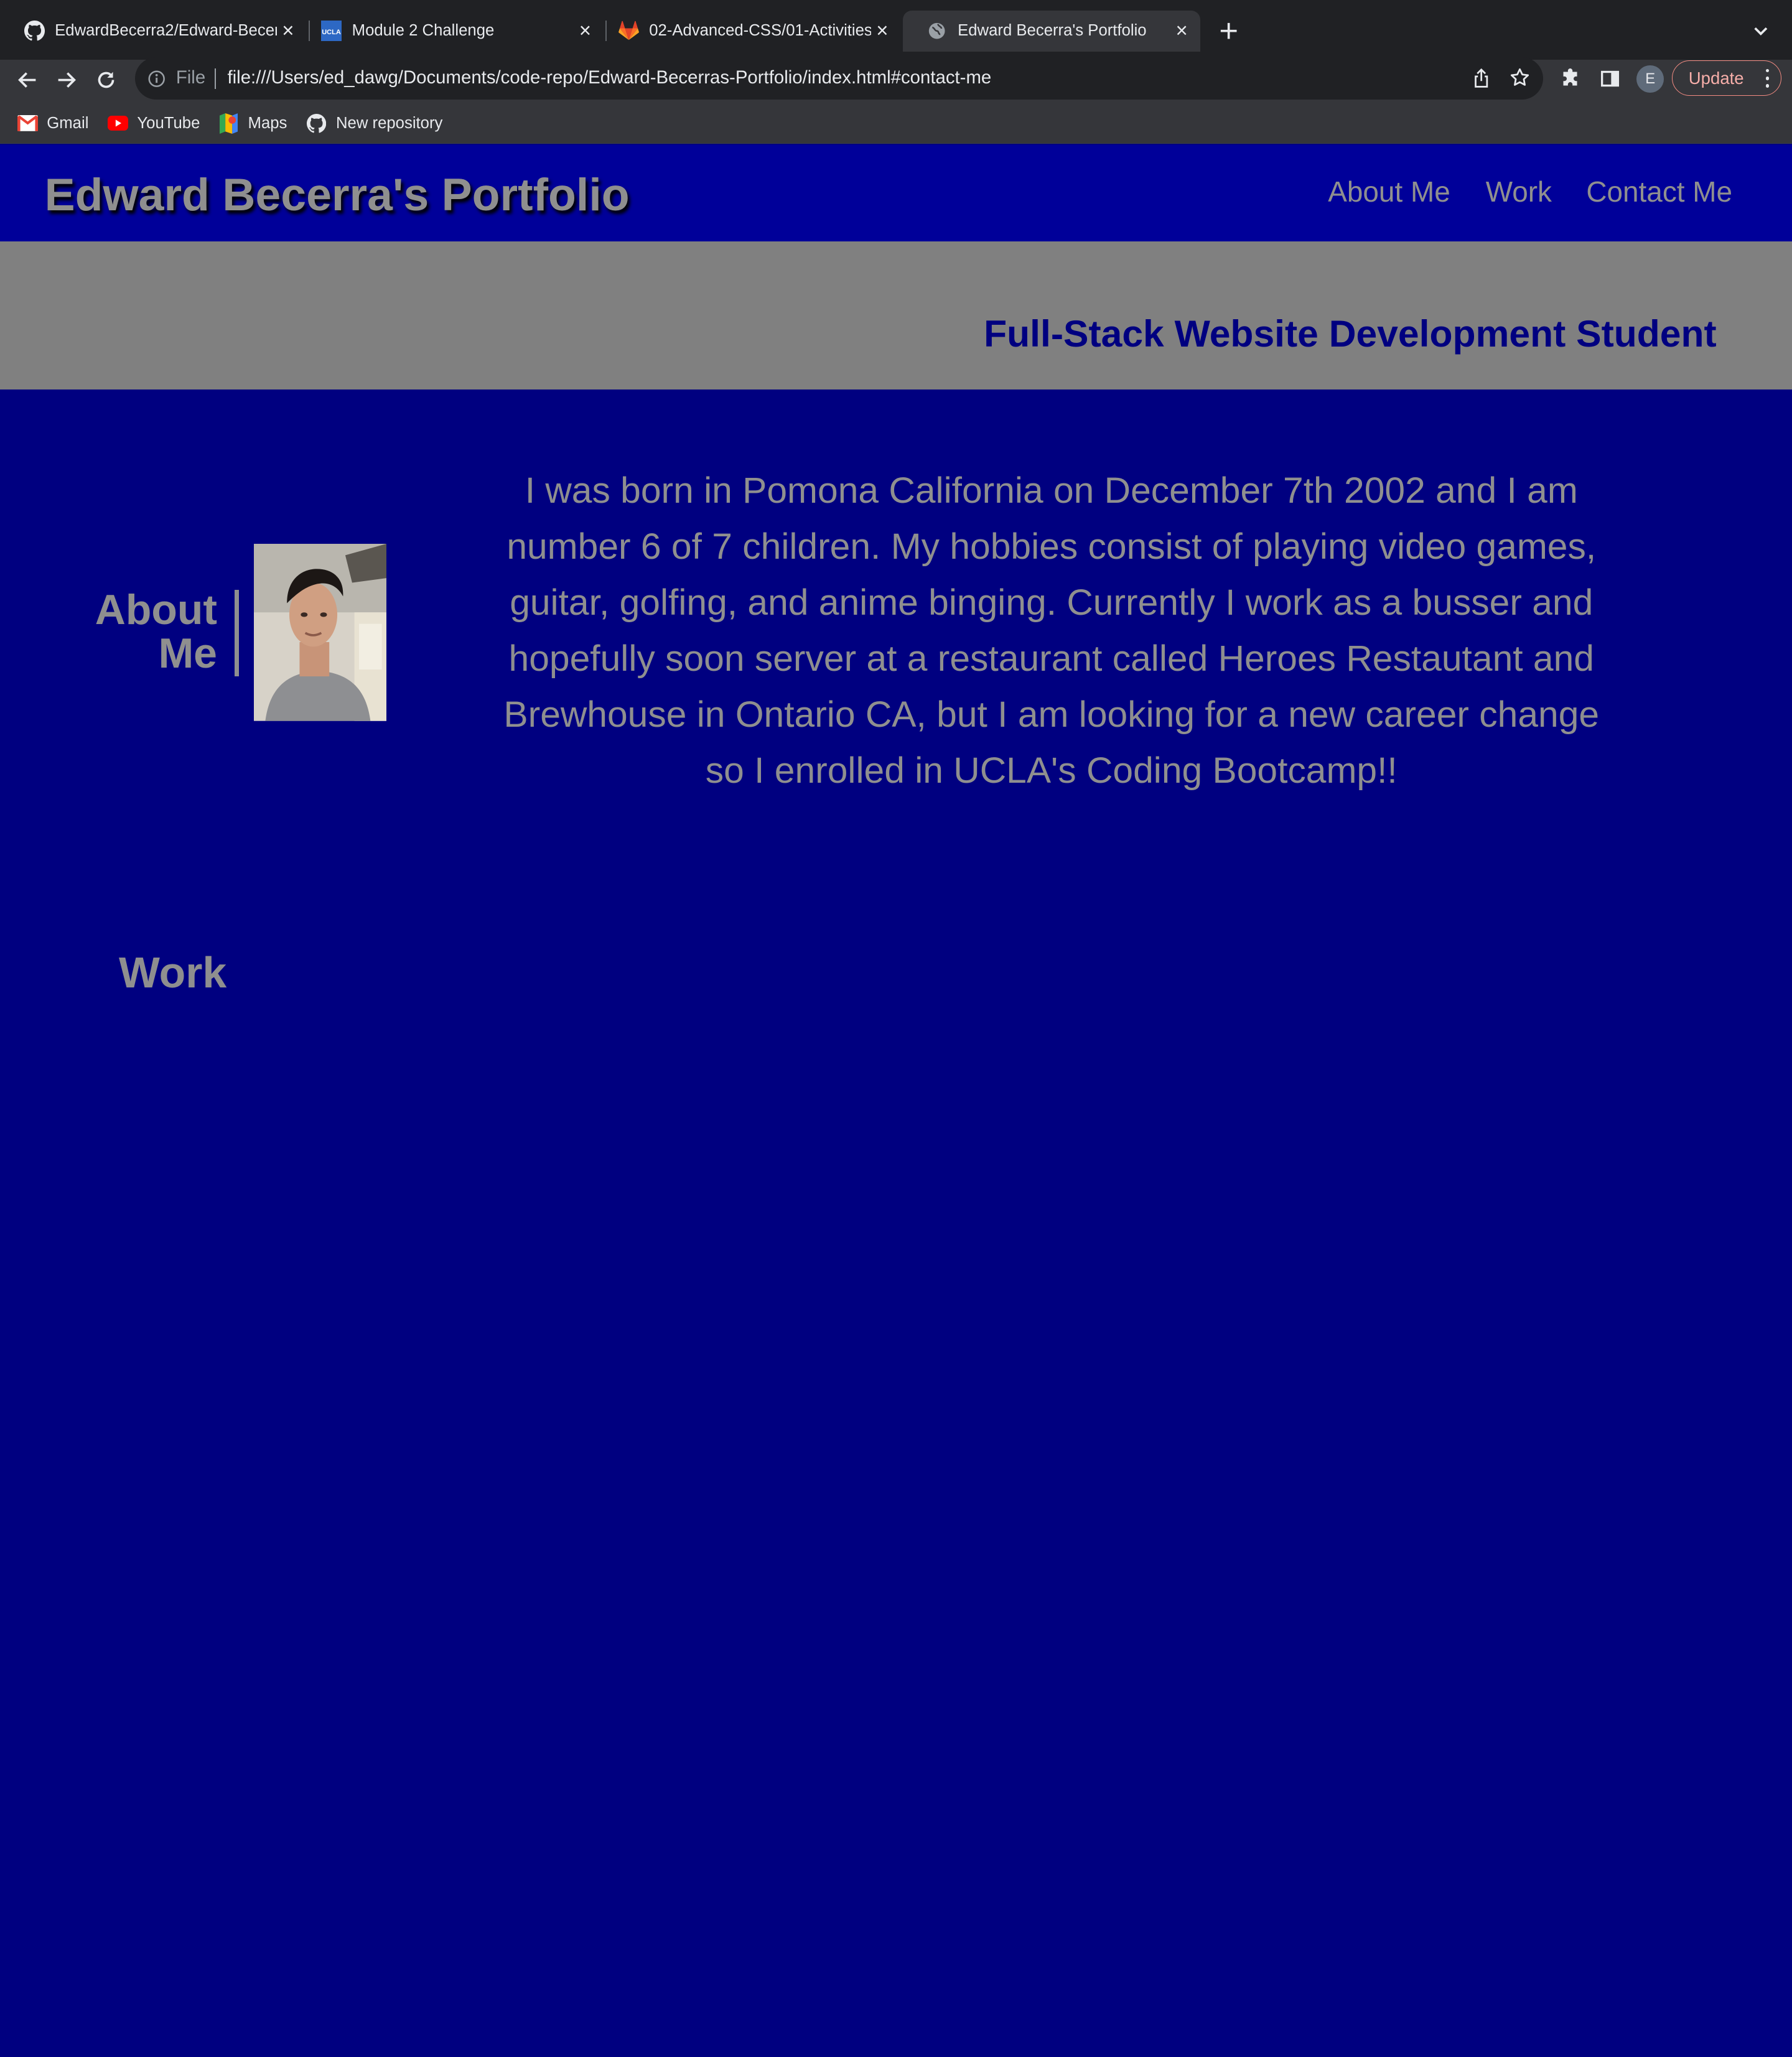  Describe the element at coordinates (389, 123) in the screenshot. I see `bookmark-label: New repository` at that location.